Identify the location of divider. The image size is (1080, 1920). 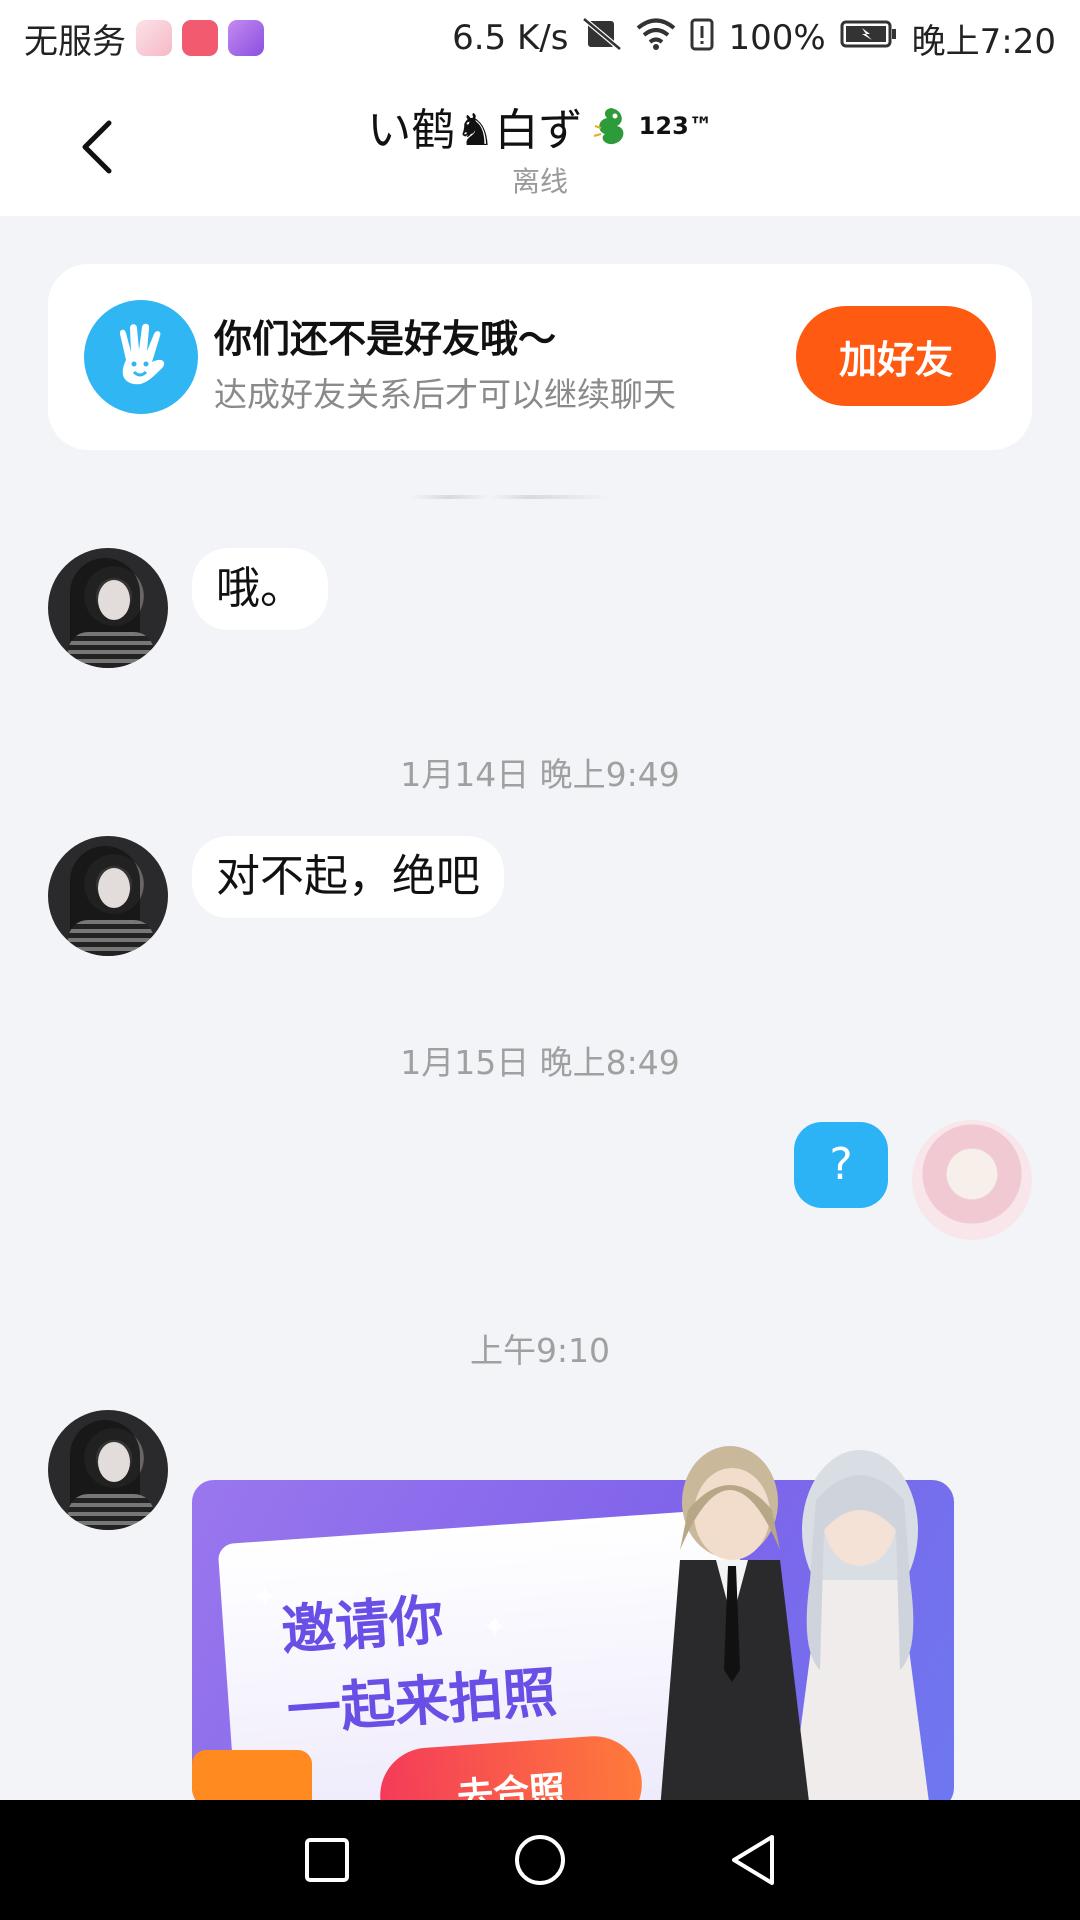
(510, 497).